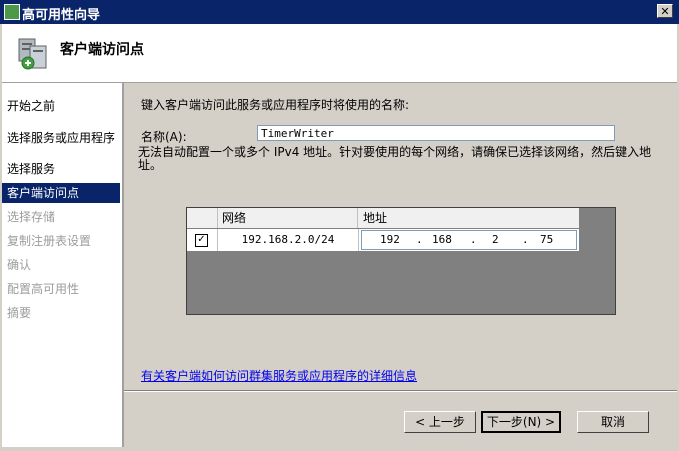  What do you see at coordinates (43, 289) in the screenshot?
I see `step-configure-ha: 配置高可用性` at bounding box center [43, 289].